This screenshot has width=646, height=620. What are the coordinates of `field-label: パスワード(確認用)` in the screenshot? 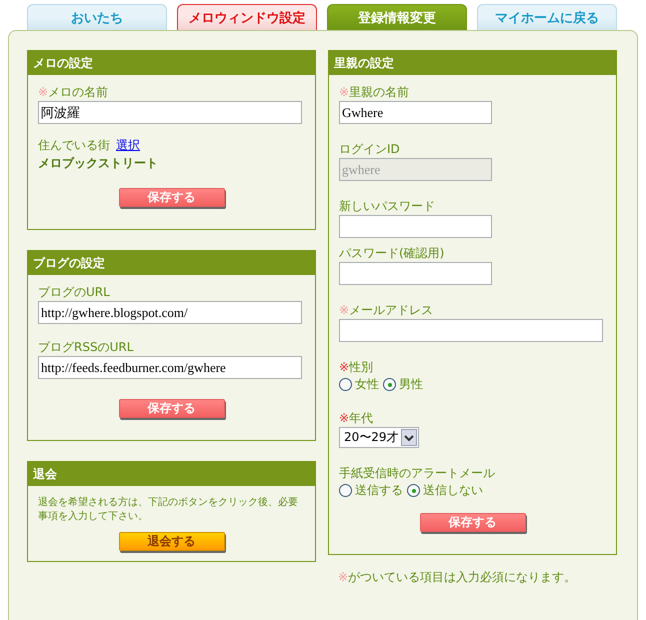 It's located at (392, 253).